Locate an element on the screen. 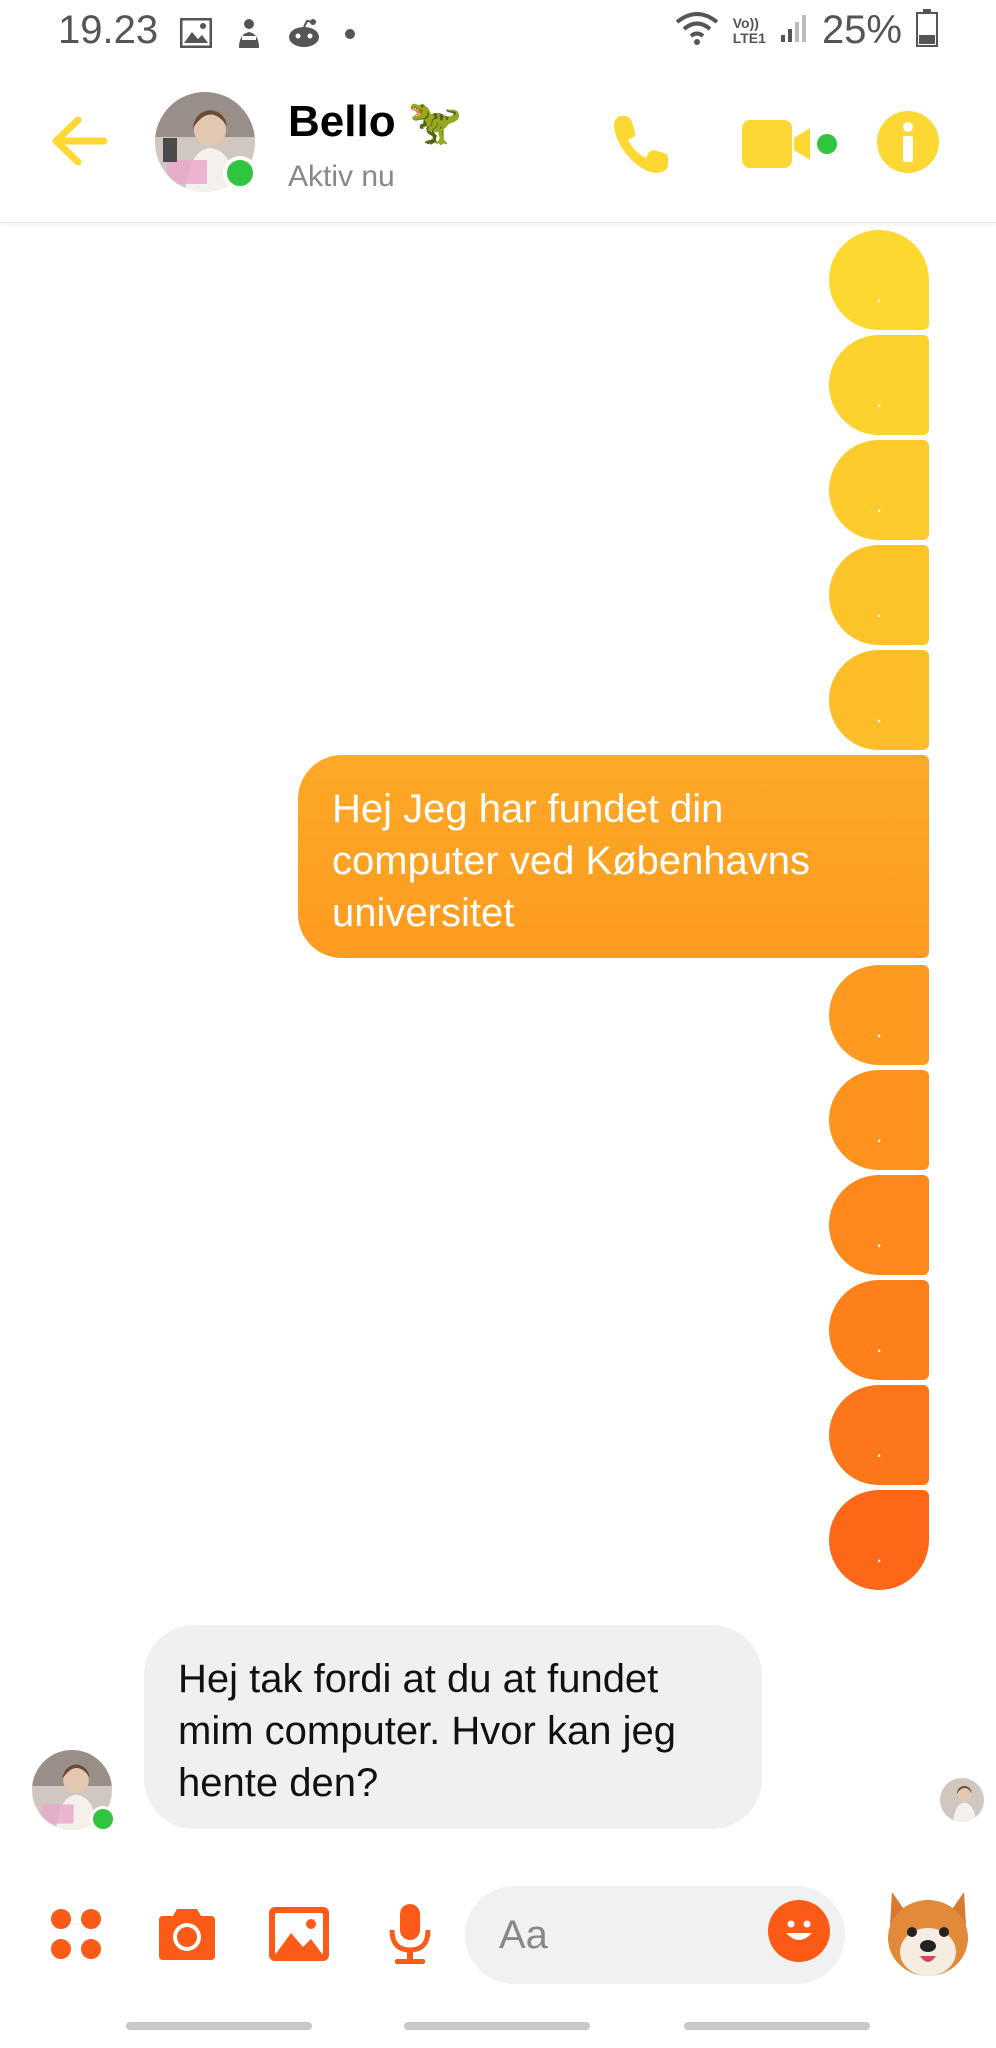 This screenshot has height=2048, width=996. app-notification-icon is located at coordinates (249, 35).